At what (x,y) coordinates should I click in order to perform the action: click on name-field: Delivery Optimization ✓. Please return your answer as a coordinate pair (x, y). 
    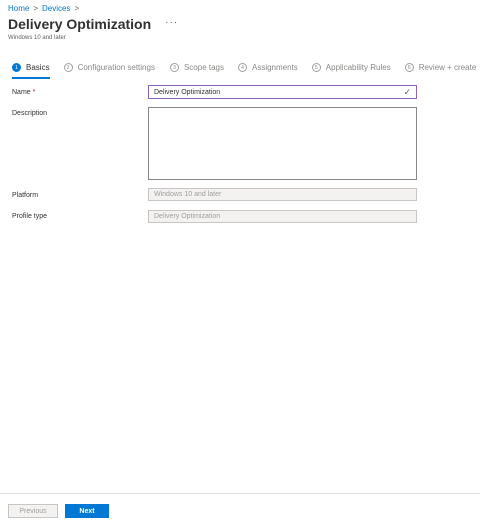
    Looking at the image, I should click on (282, 92).